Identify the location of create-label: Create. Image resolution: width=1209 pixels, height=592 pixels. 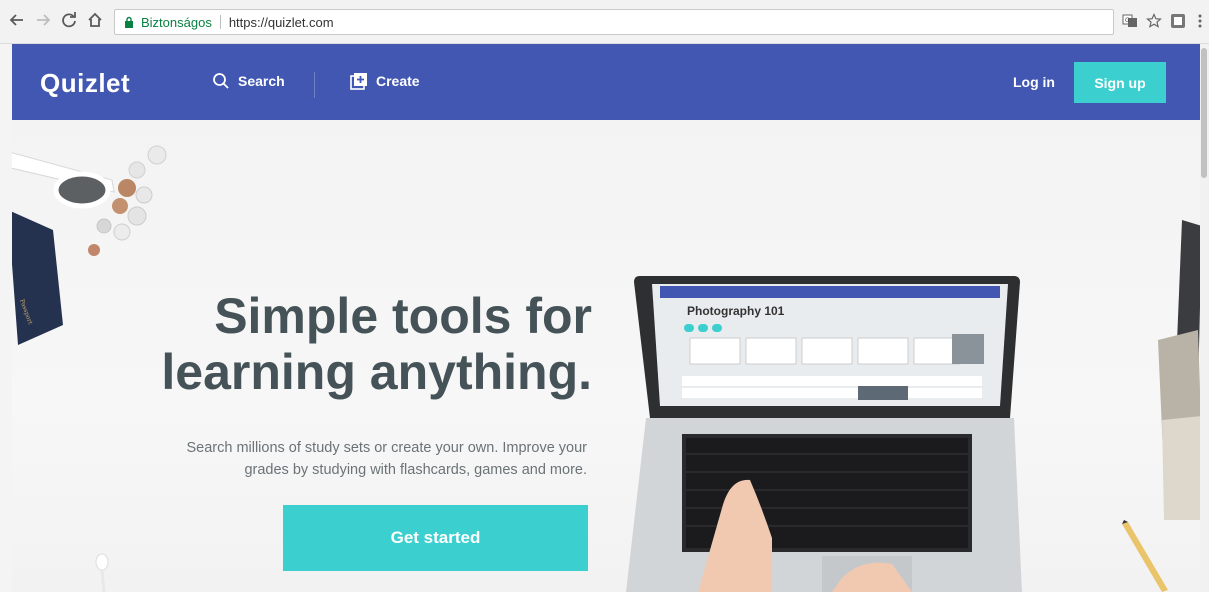
(398, 81).